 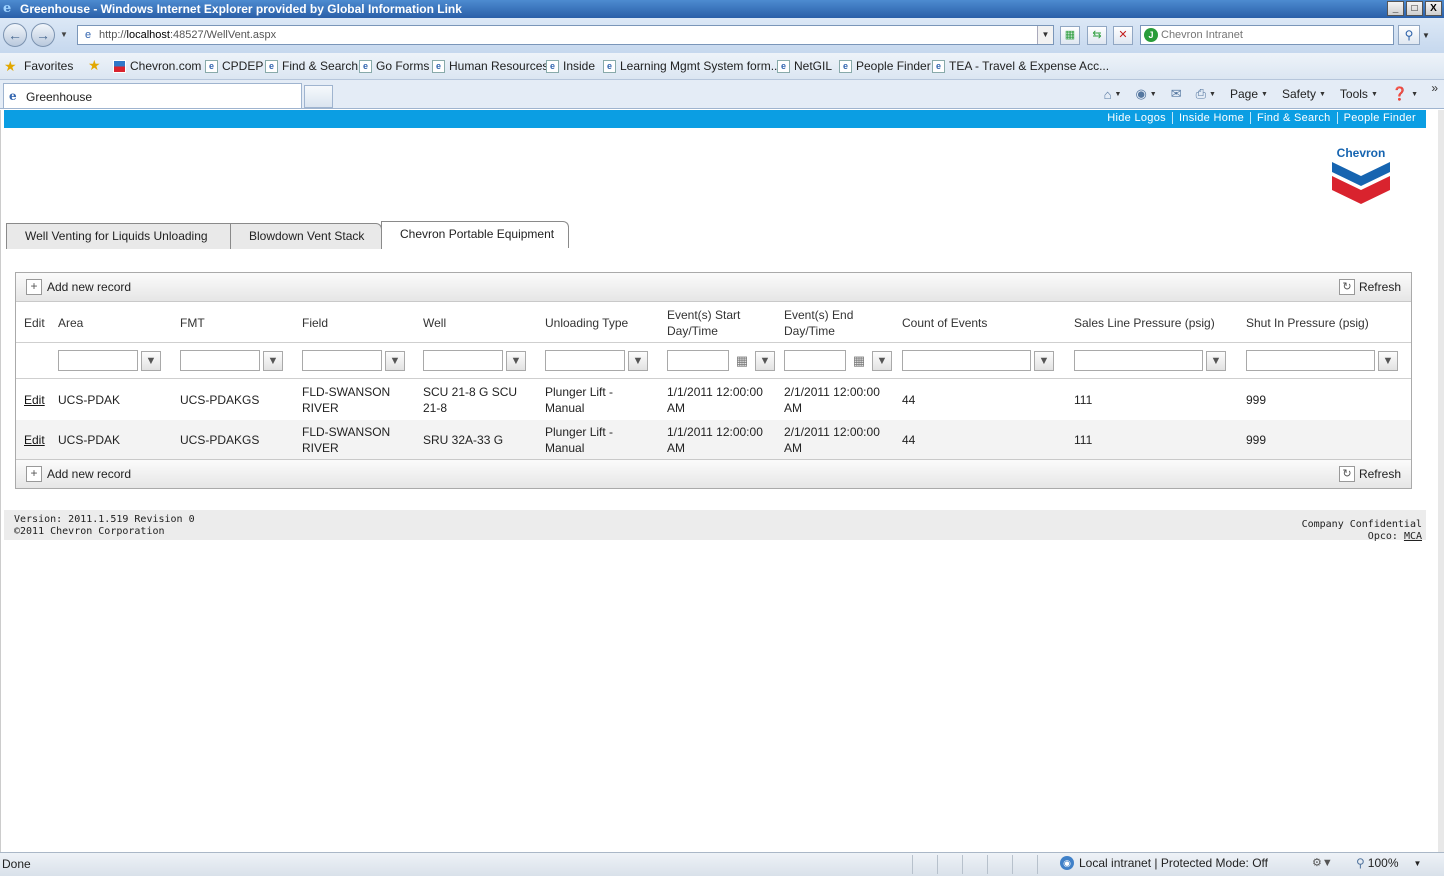 What do you see at coordinates (490, 66) in the screenshot?
I see `fav-link-human-resources: e Human Resources` at bounding box center [490, 66].